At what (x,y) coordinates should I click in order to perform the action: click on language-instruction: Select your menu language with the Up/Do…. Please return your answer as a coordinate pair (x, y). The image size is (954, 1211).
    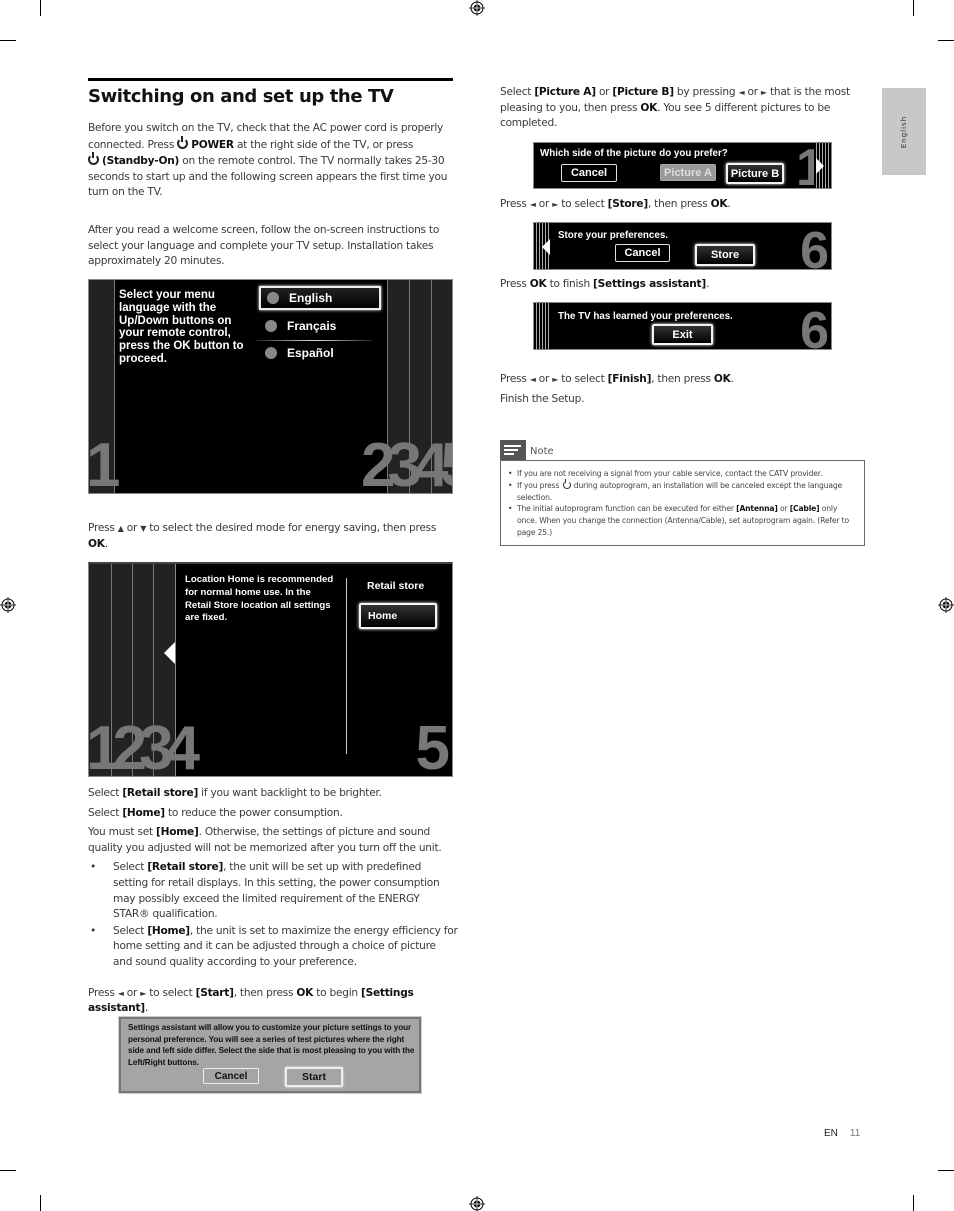
    Looking at the image, I should click on (181, 327).